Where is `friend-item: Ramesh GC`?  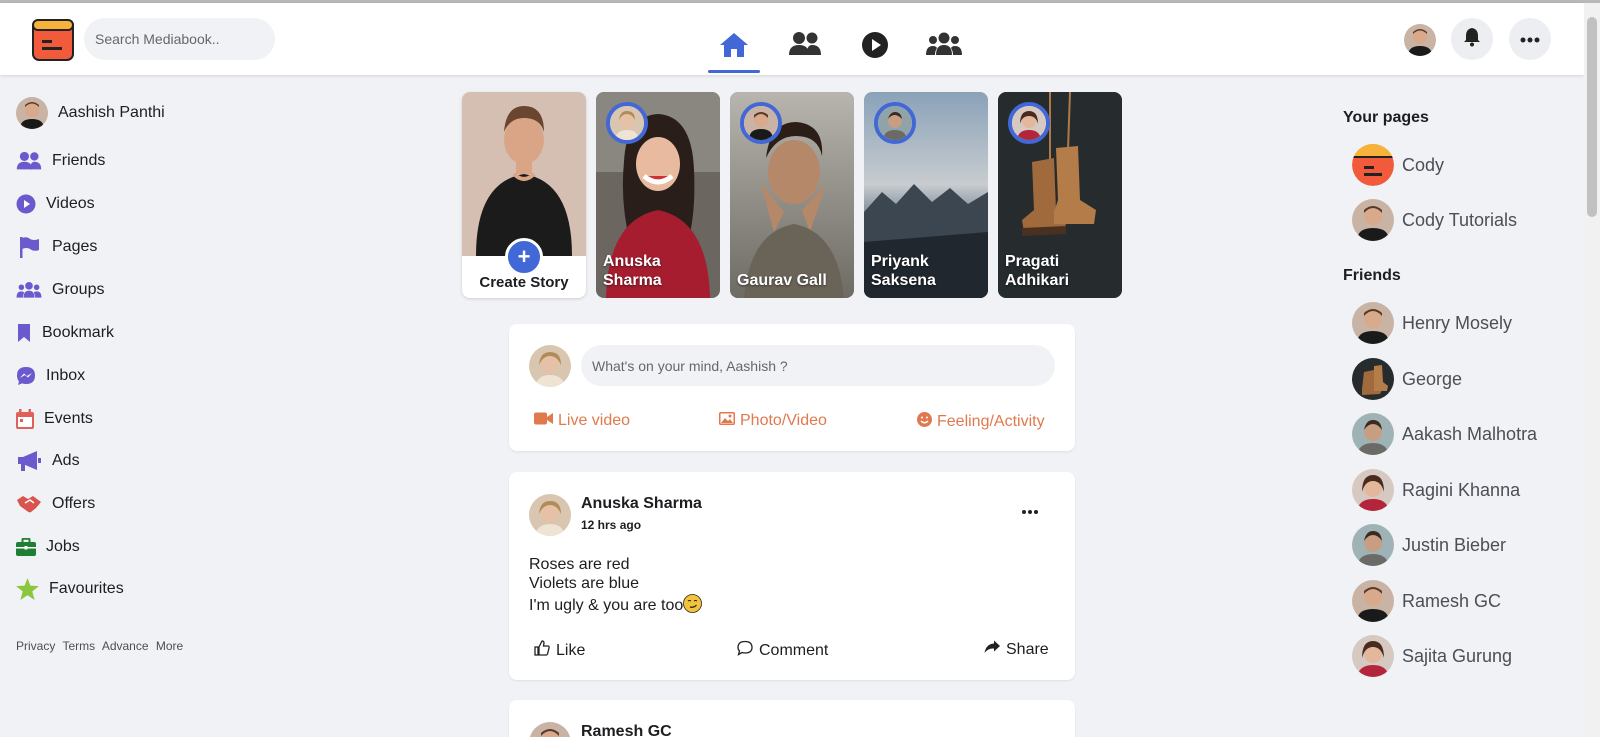 friend-item: Ramesh GC is located at coordinates (1426, 601).